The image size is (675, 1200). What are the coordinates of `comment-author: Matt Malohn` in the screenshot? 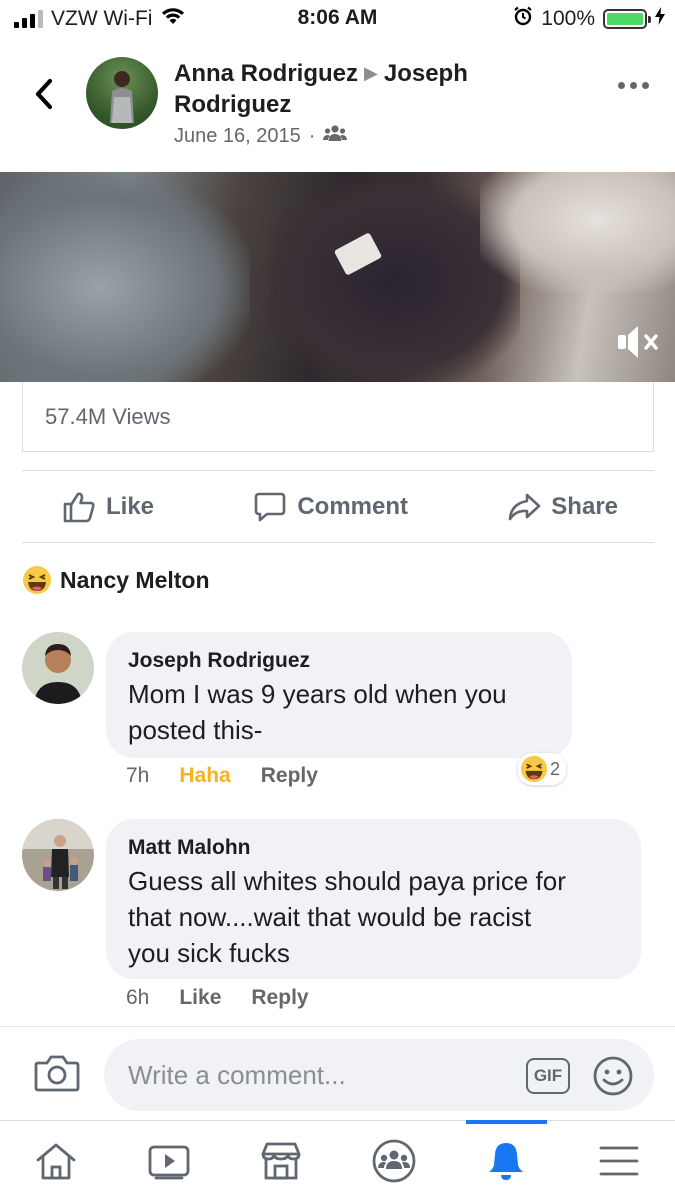 It's located at (373, 848).